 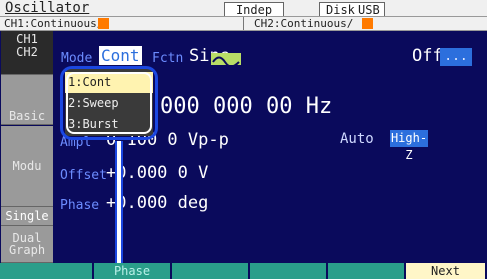 What do you see at coordinates (27, 53) in the screenshot?
I see `tab-ch1-ch2: CH1 CH2` at bounding box center [27, 53].